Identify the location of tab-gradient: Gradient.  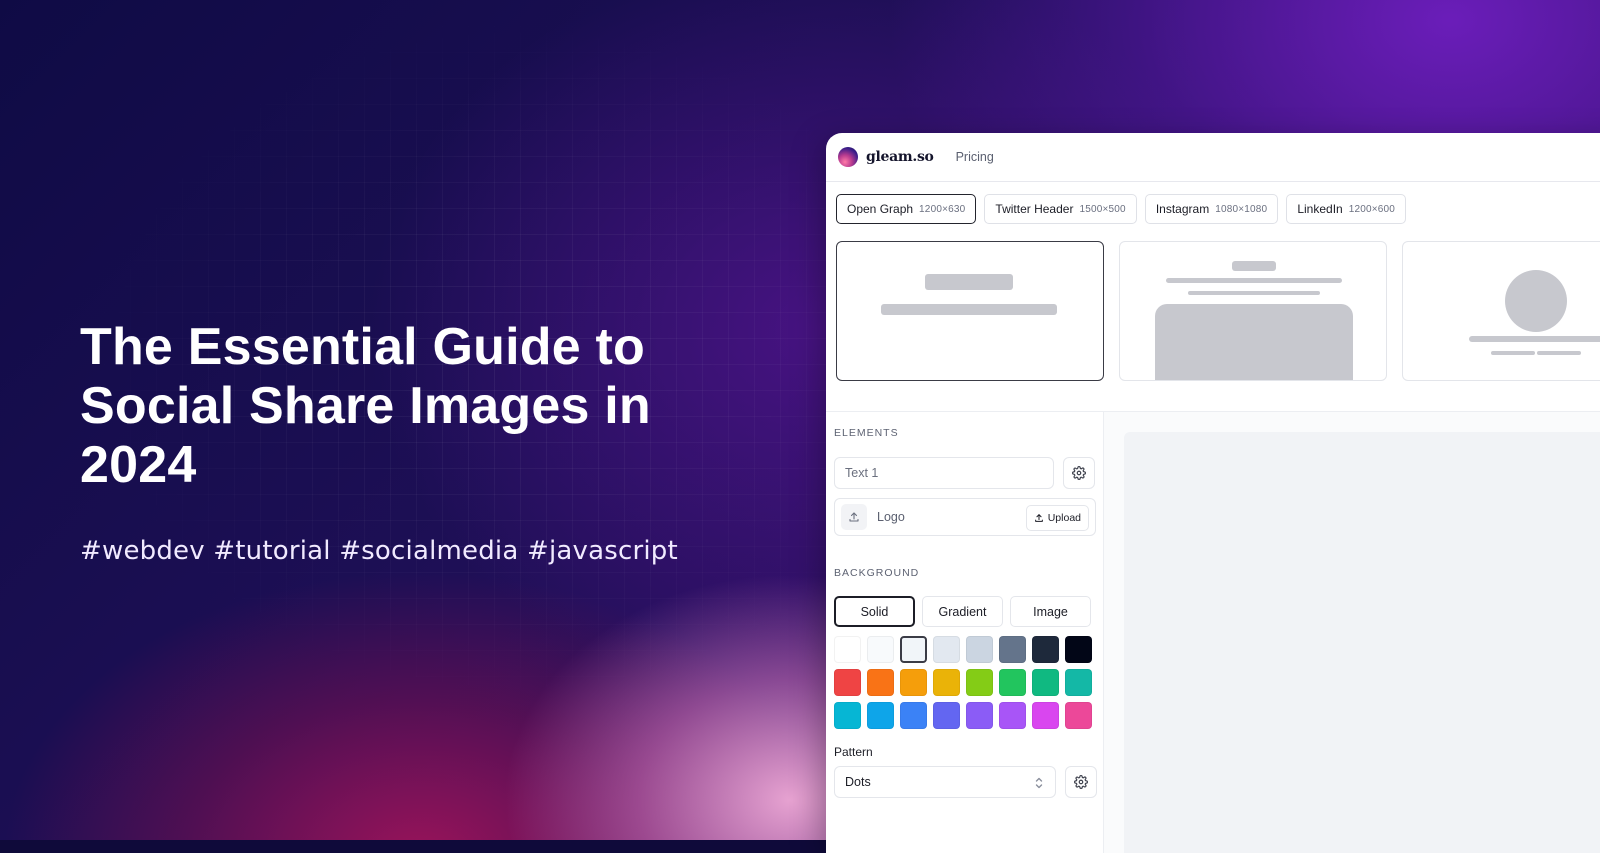
(962, 611).